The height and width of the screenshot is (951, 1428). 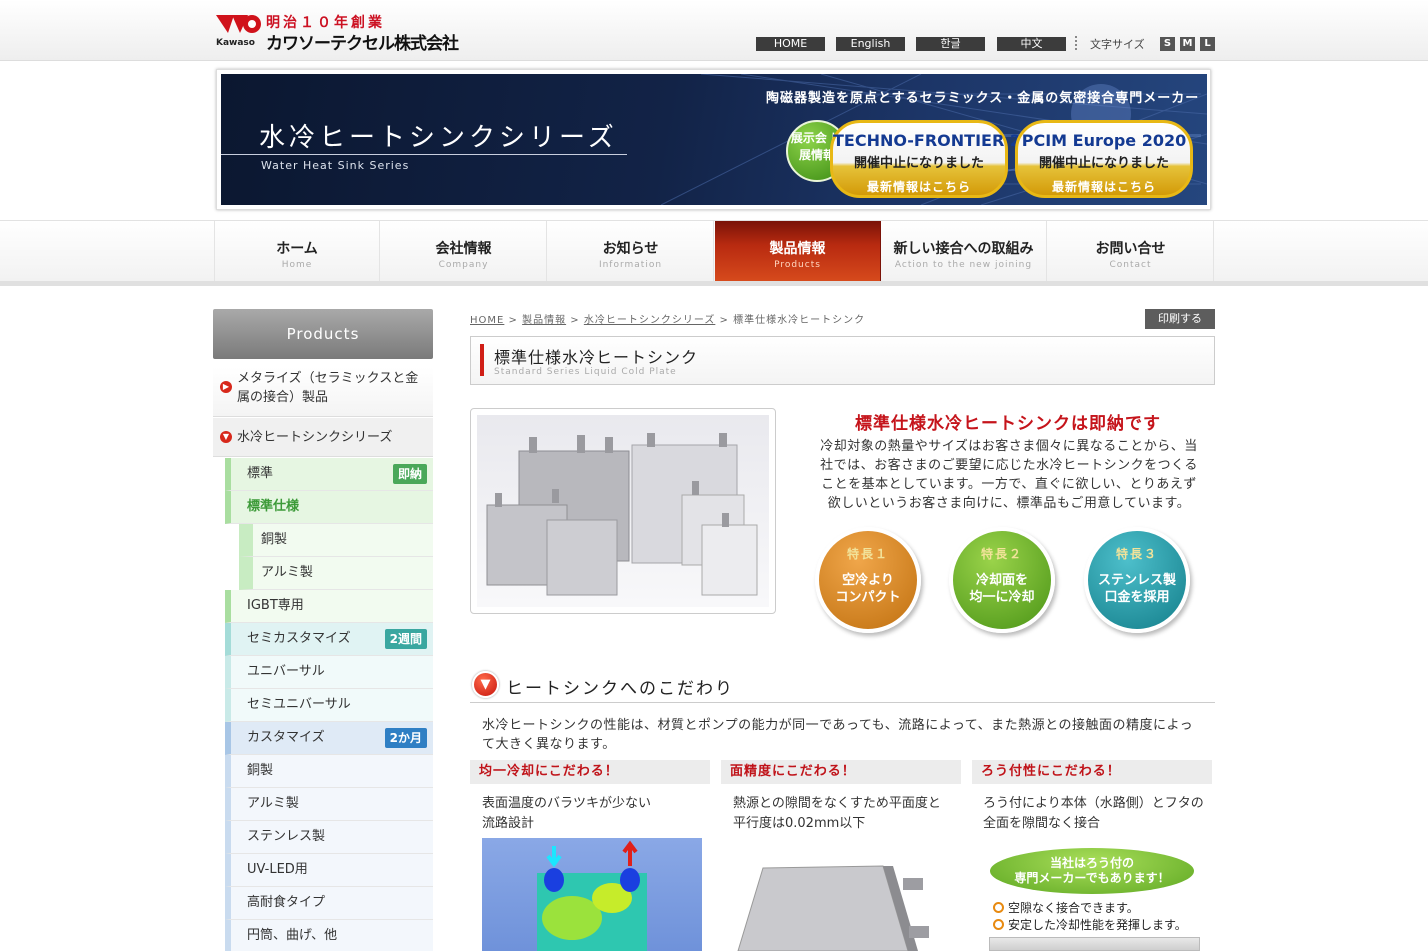 What do you see at coordinates (315, 437) in the screenshot?
I see `sidebar-category-label: 水冷ヒートシンクシリーズ` at bounding box center [315, 437].